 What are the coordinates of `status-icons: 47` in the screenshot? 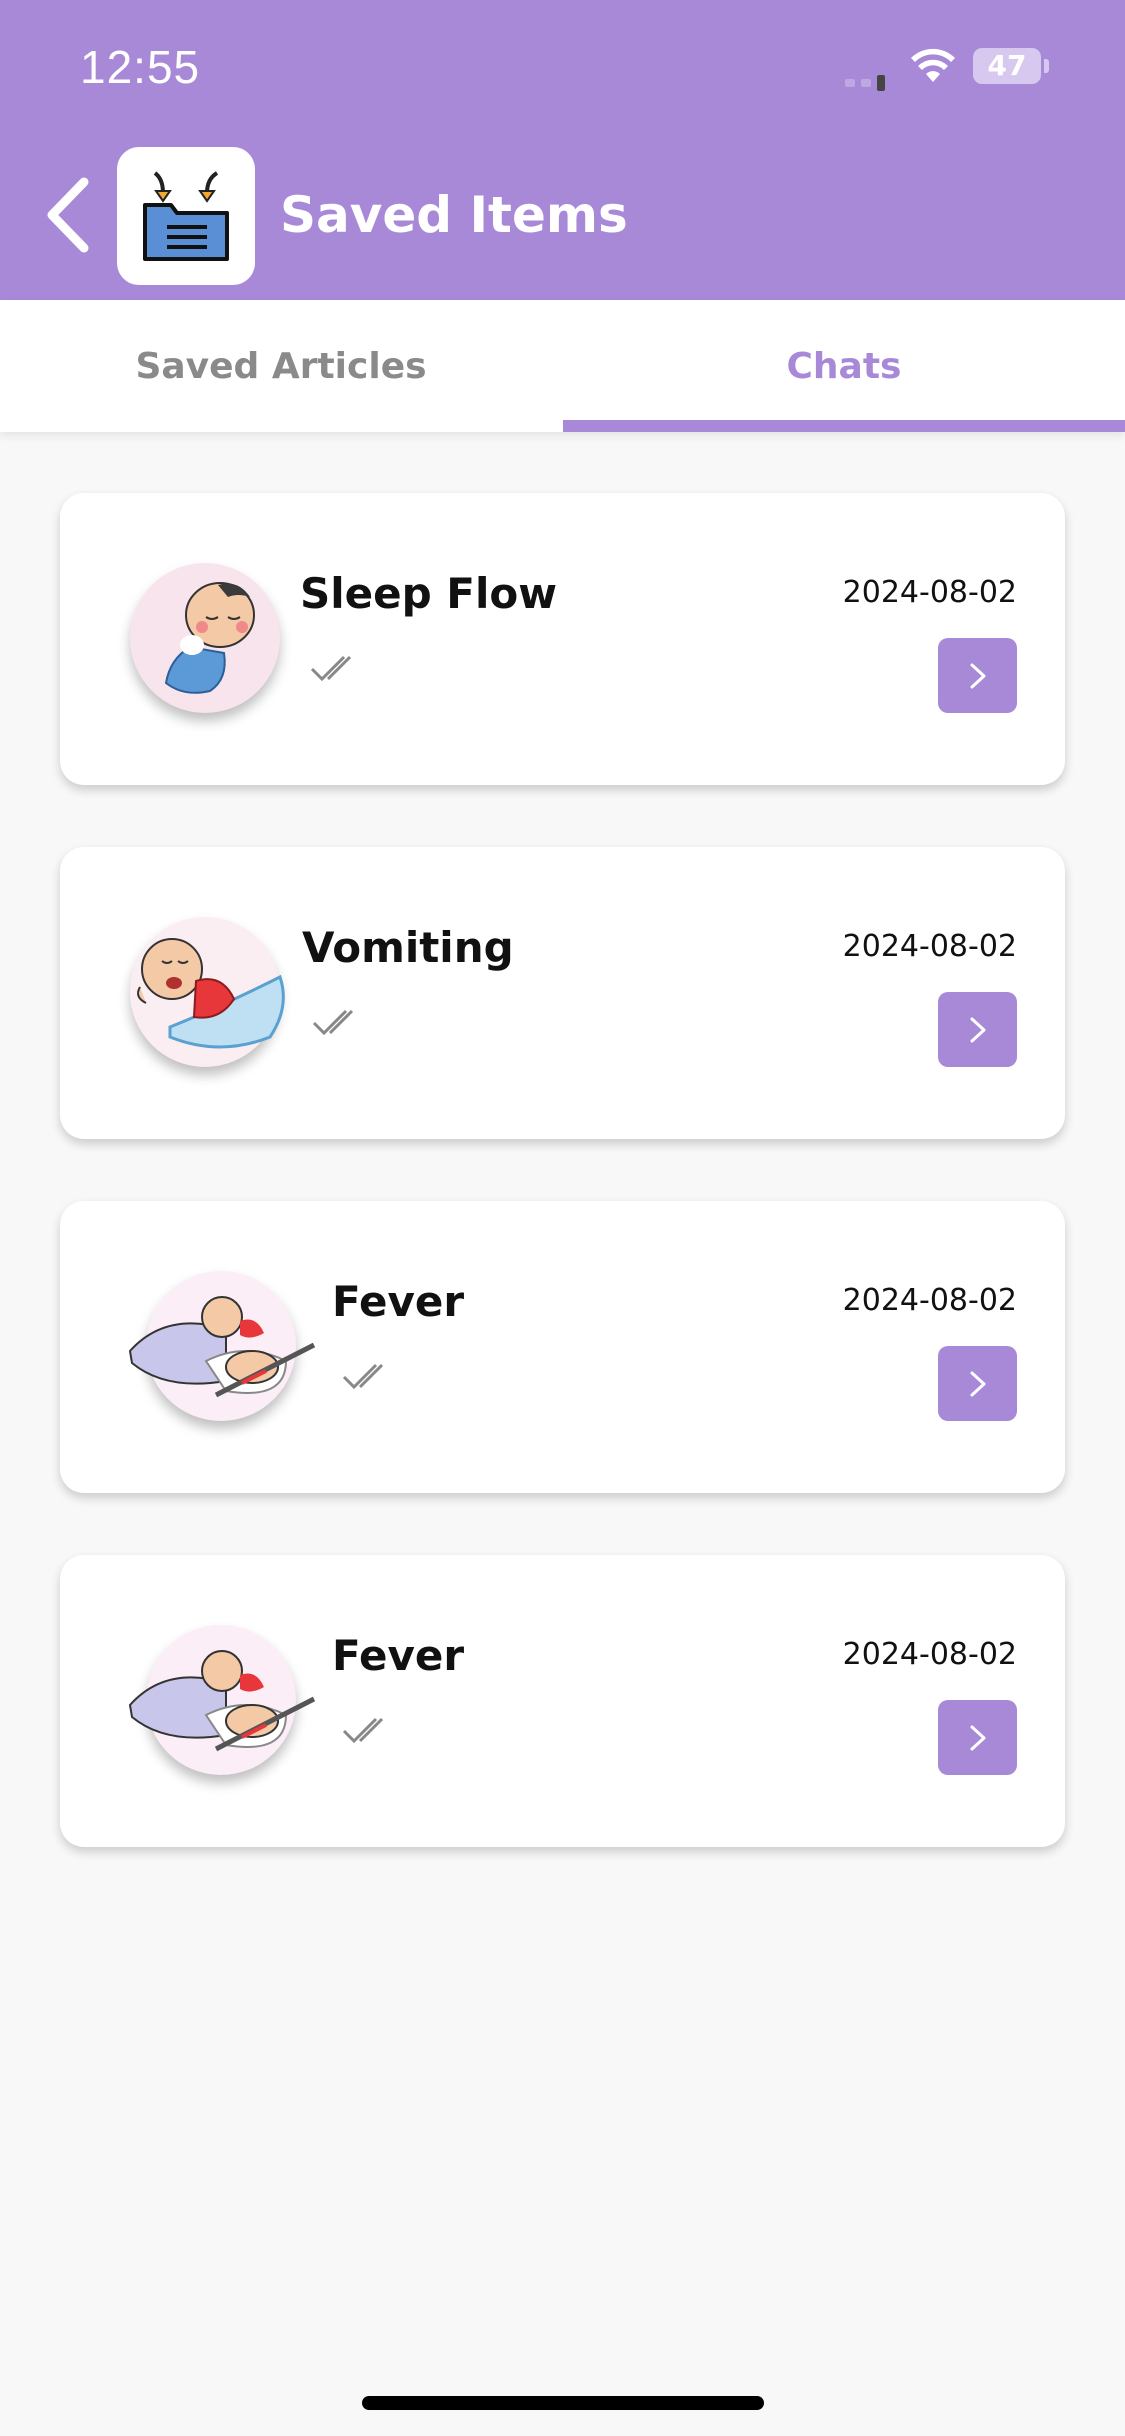 It's located at (985, 70).